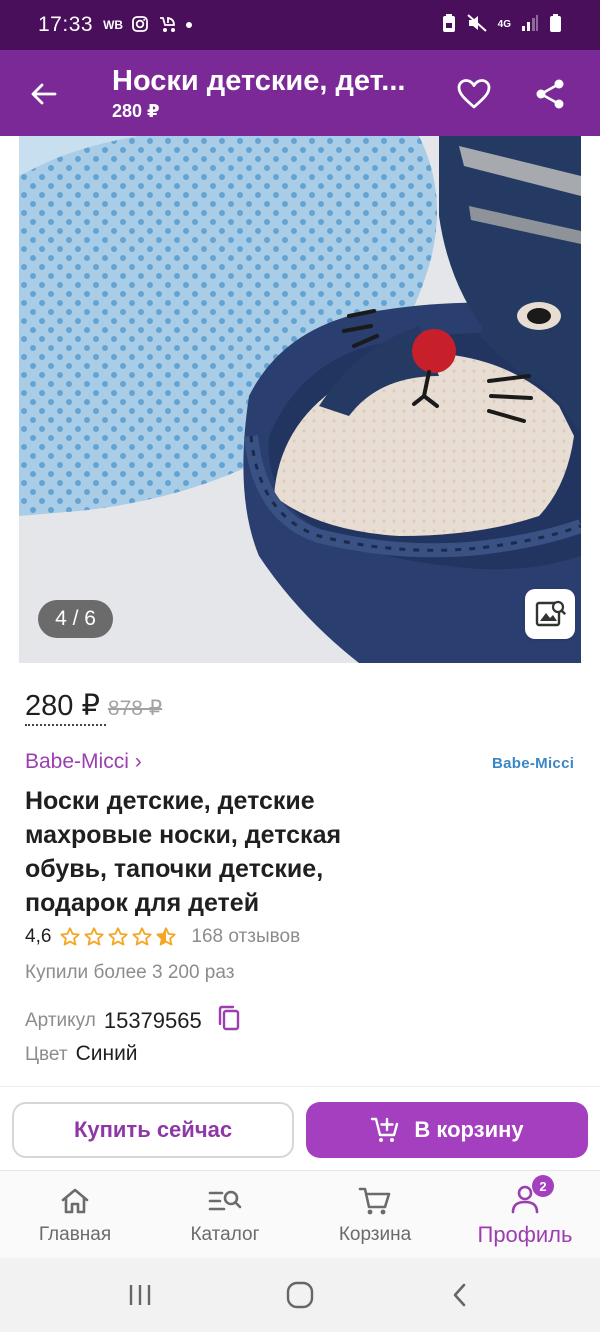 The width and height of the screenshot is (600, 1332). Describe the element at coordinates (300, 1128) in the screenshot. I see `action-bar: Купить сейчас В корзину` at that location.